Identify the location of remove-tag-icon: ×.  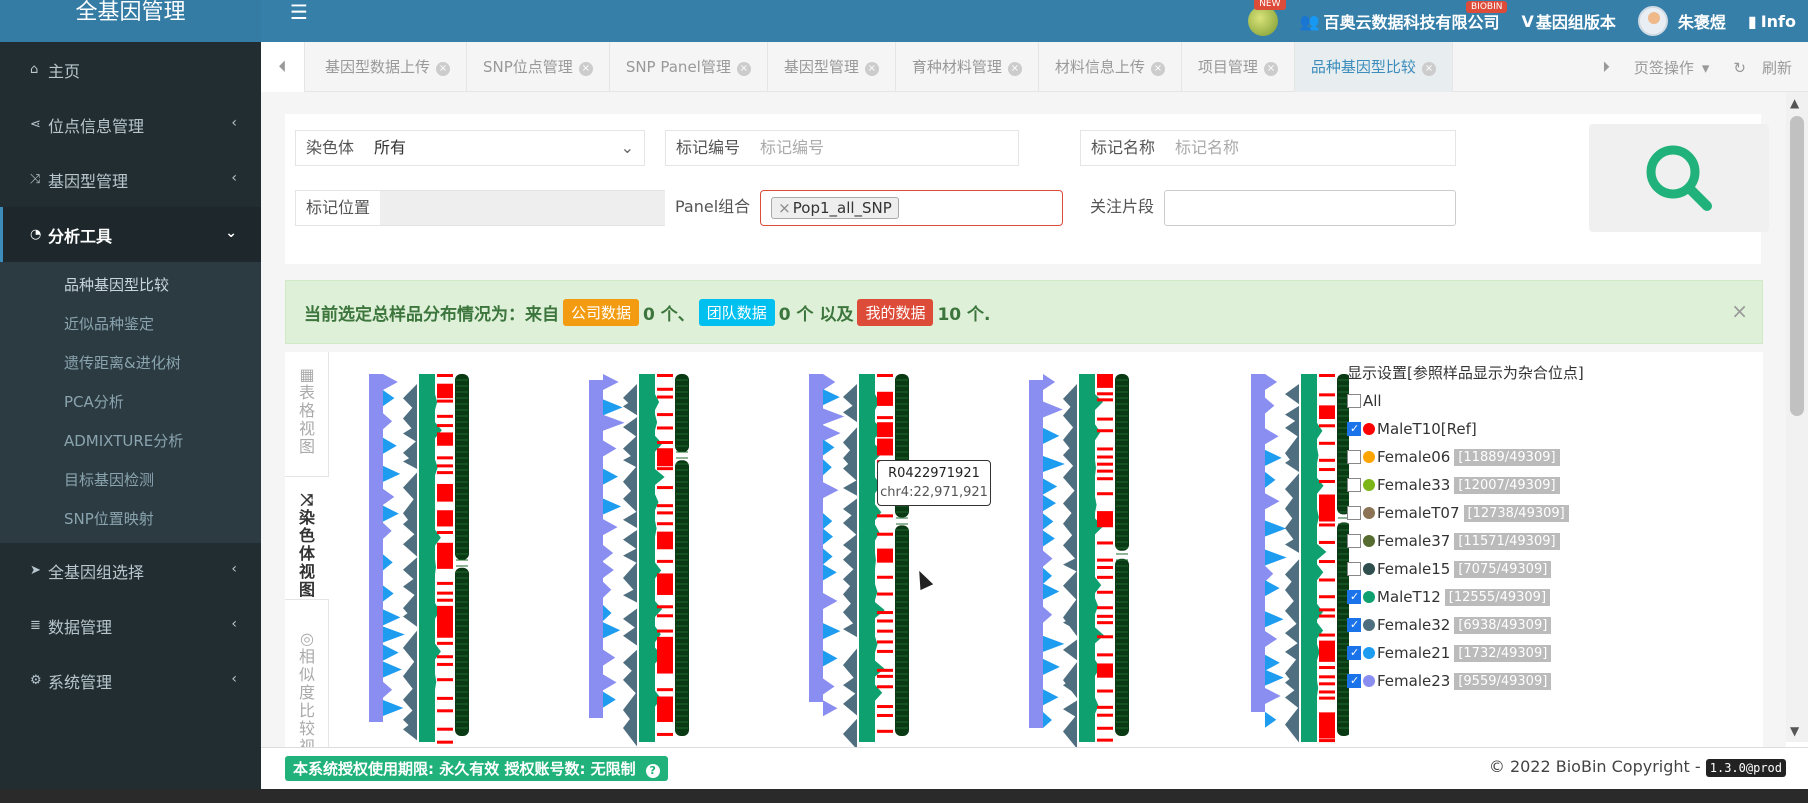
(784, 208).